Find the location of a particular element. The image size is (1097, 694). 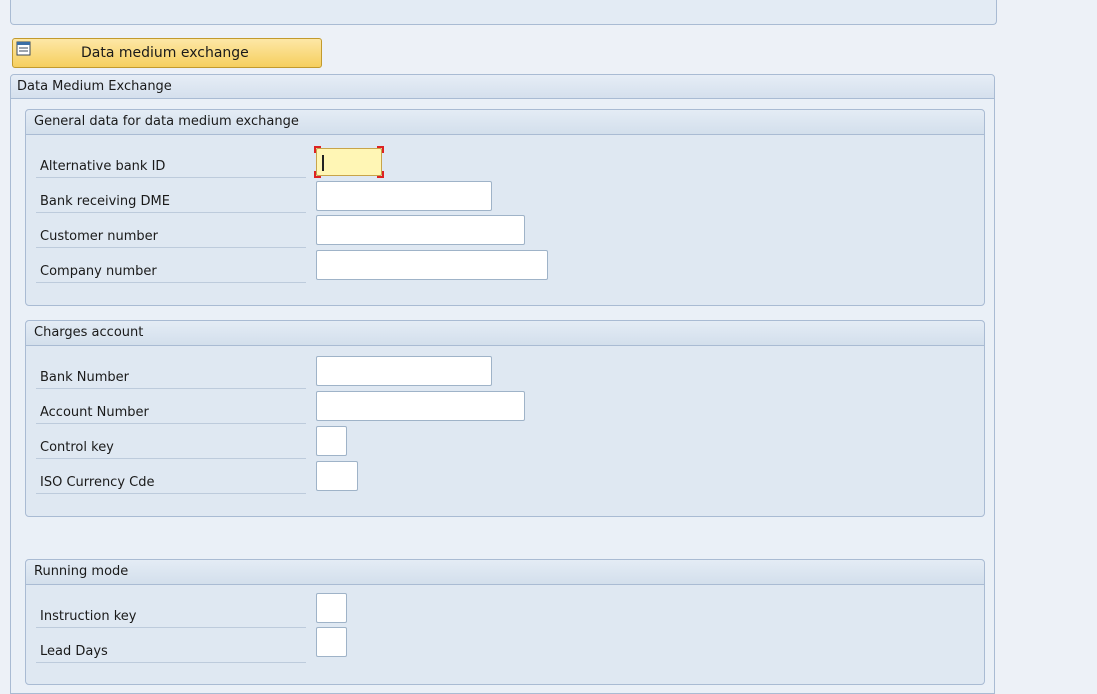

group-title: Running mode is located at coordinates (505, 572).